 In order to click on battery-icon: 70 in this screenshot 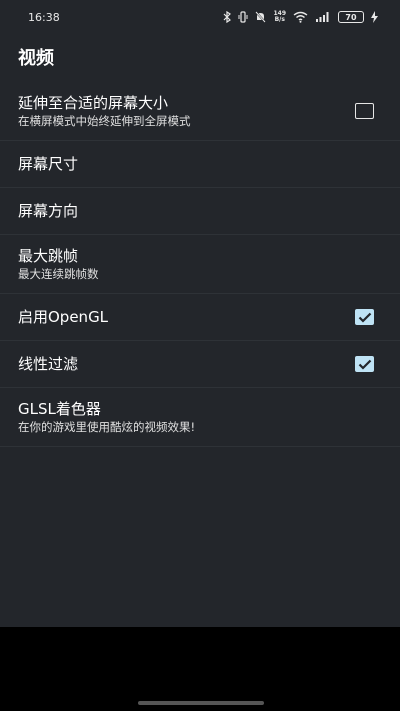, I will do `click(351, 17)`.